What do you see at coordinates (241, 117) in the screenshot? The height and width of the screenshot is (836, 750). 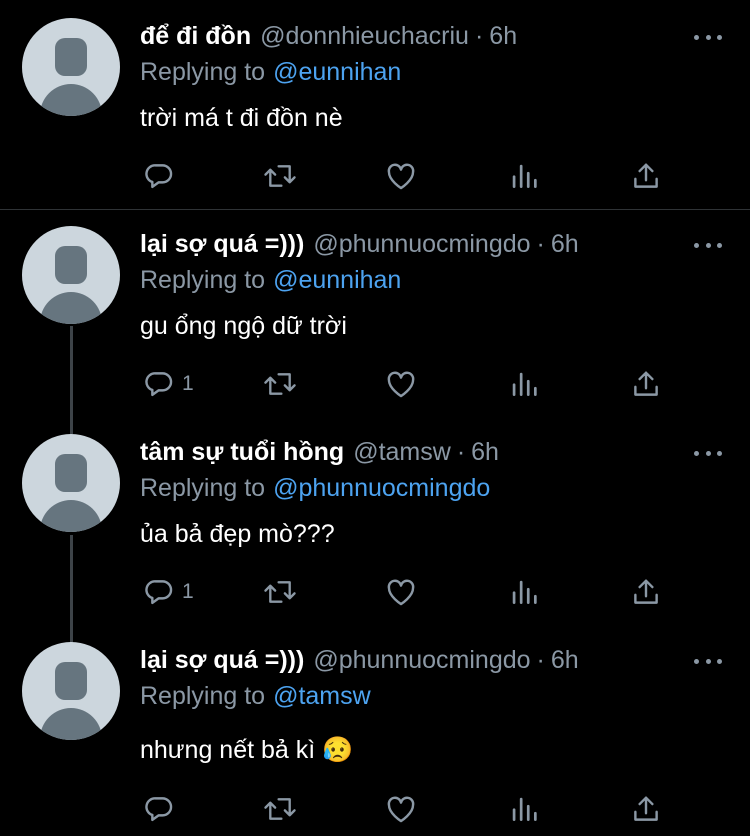 I see `tweet-text: trời má t đi đồn nè` at bounding box center [241, 117].